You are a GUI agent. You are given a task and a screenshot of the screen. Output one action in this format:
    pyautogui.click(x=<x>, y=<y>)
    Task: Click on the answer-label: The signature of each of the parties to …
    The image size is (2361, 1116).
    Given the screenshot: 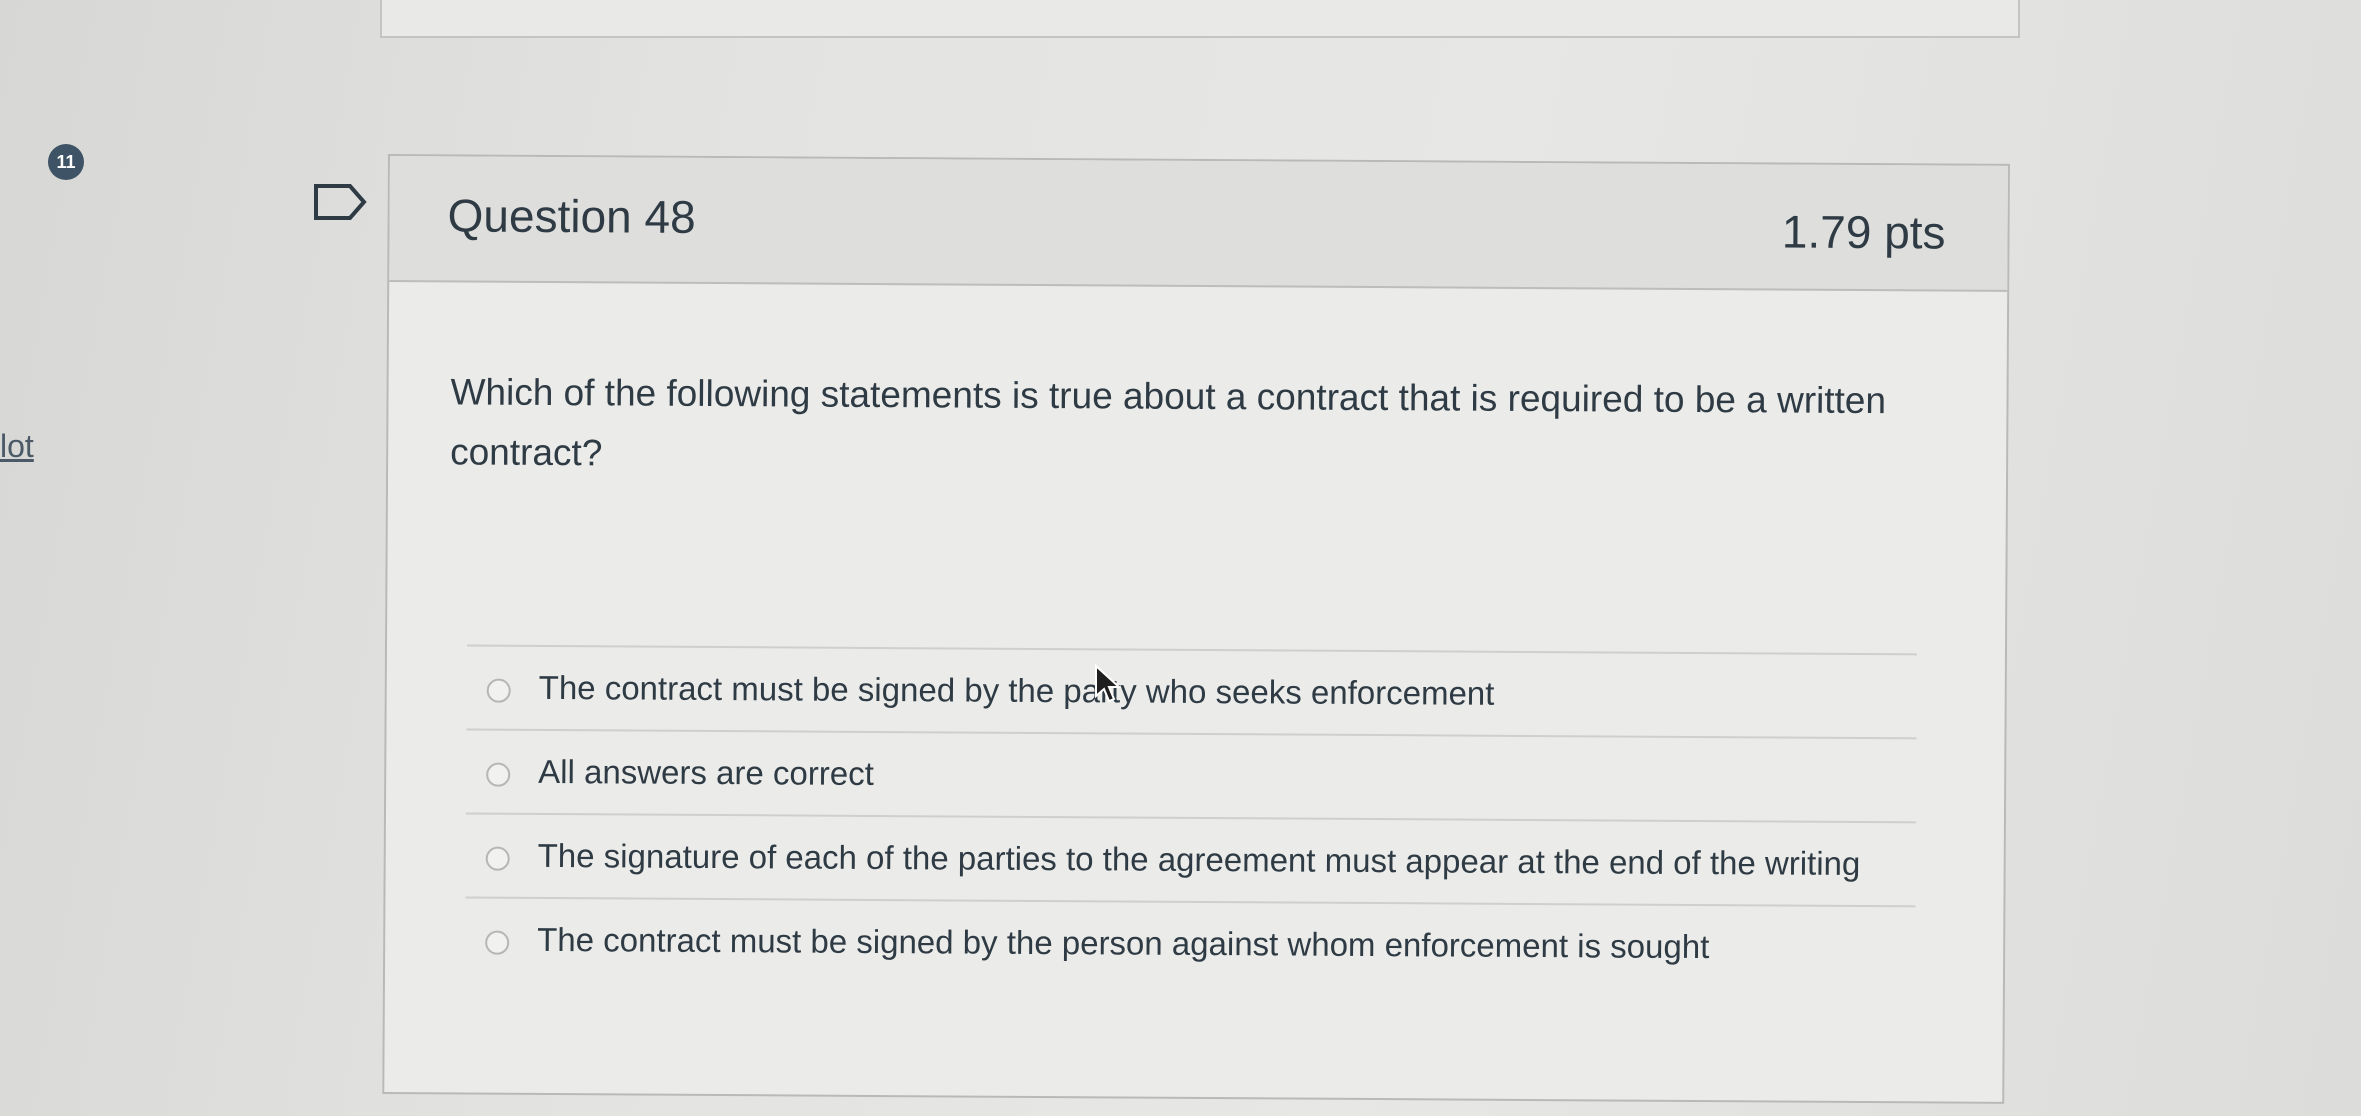 What is the action you would take?
    pyautogui.click(x=1199, y=859)
    